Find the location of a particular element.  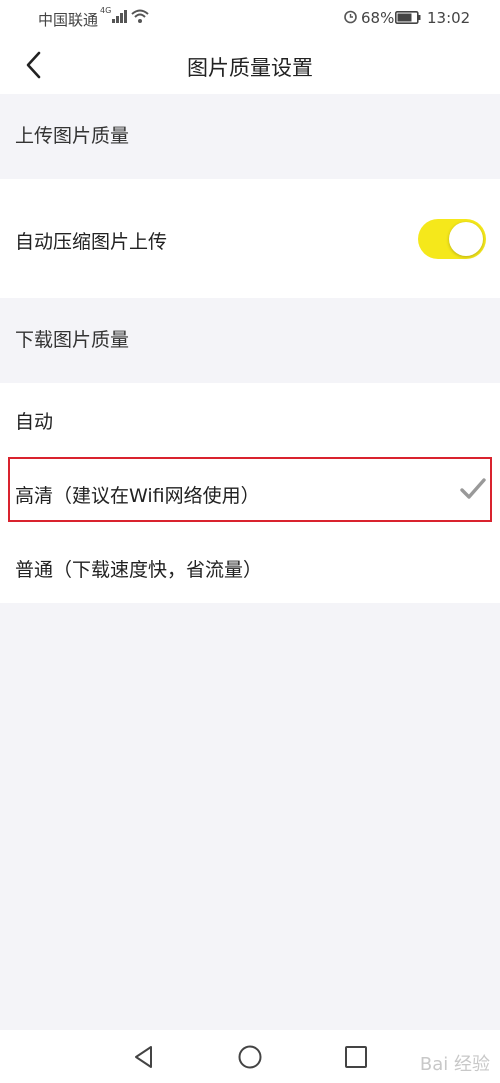

download-section-header: 下载图片质量 is located at coordinates (250, 340).